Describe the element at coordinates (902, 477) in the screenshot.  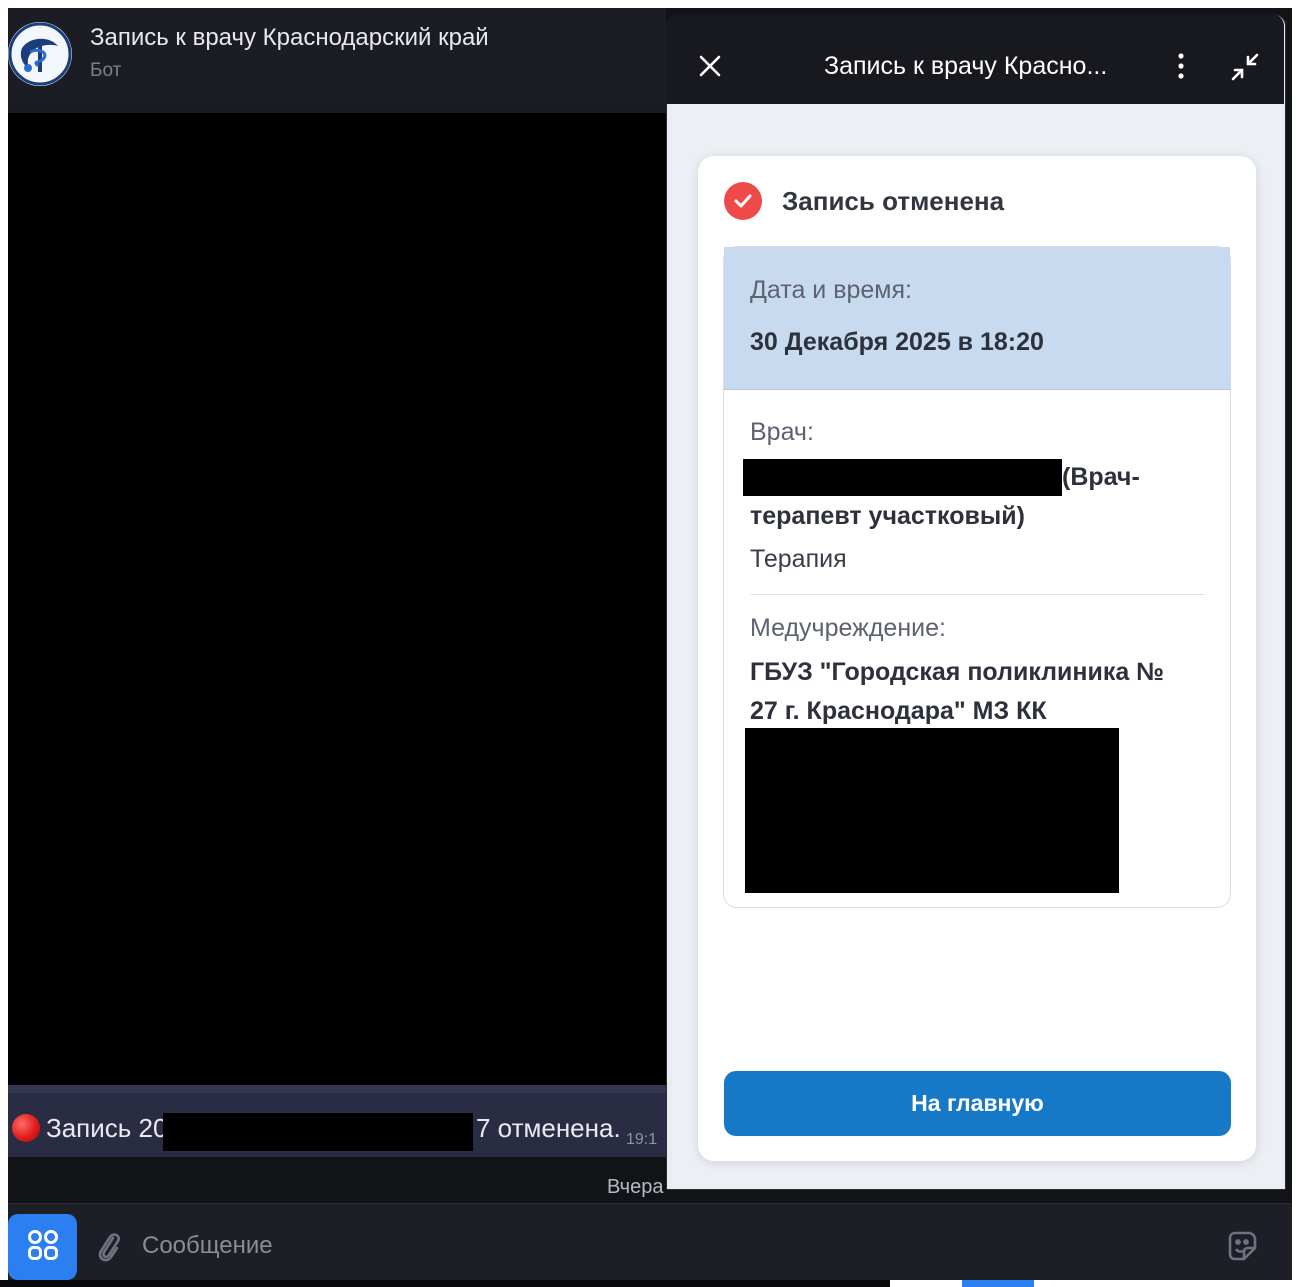
I see `redacted-doctor-name` at that location.